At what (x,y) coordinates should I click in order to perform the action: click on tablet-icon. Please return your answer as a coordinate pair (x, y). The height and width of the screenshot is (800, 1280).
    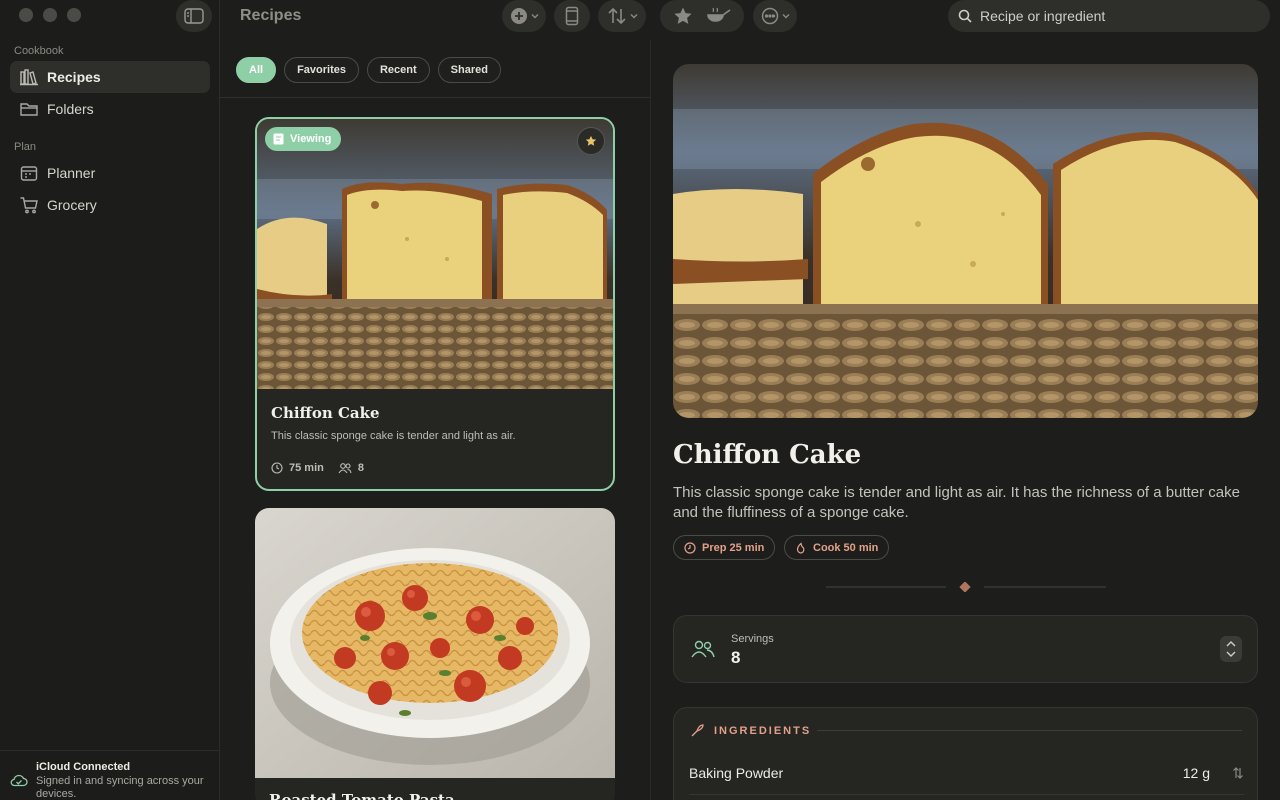
    Looking at the image, I should click on (572, 16).